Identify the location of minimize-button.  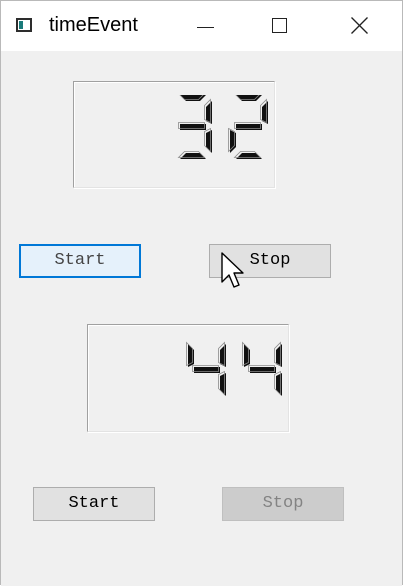
(206, 26).